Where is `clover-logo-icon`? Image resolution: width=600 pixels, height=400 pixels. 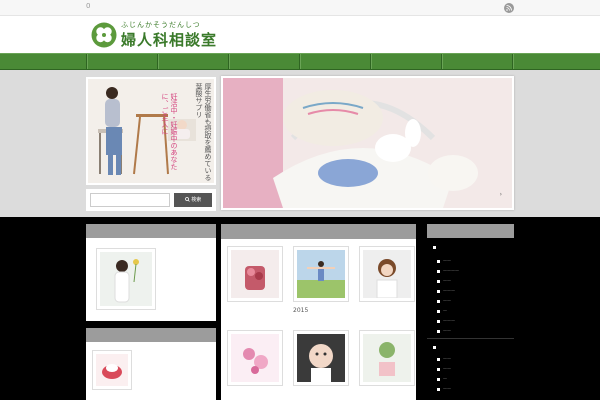 clover-logo-icon is located at coordinates (104, 35).